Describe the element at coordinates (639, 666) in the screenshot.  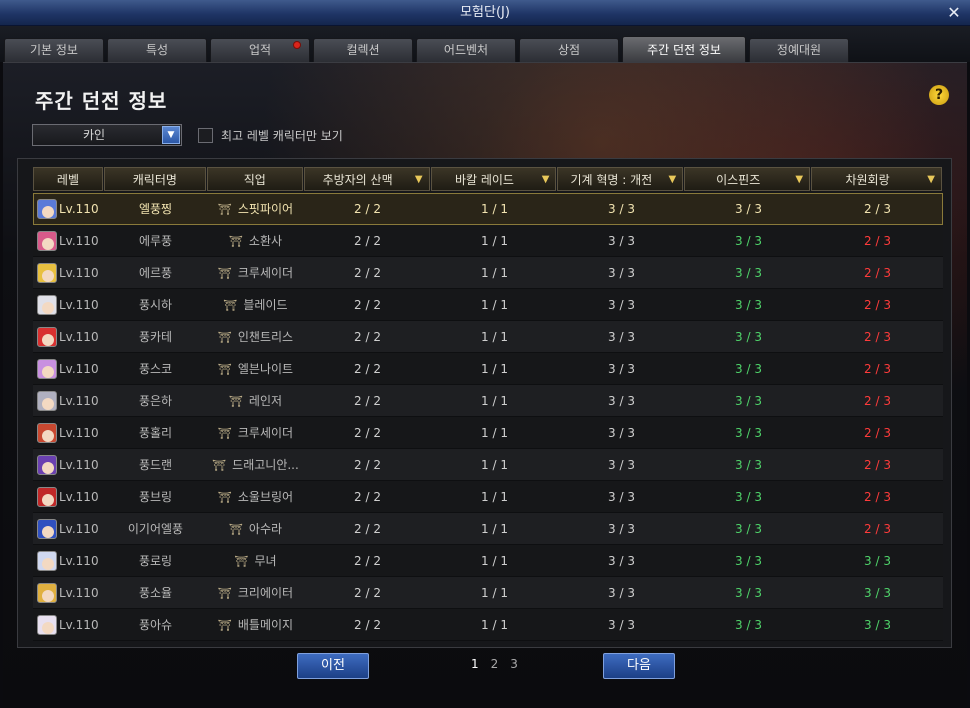
I see `next-page-button: 다음` at that location.